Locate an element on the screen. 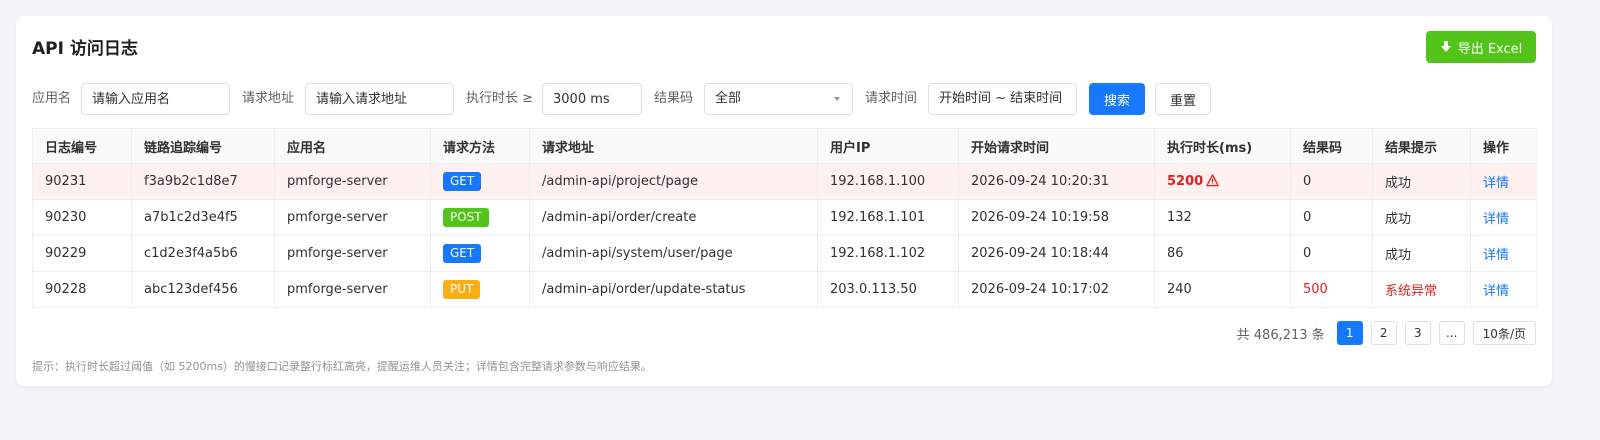 The width and height of the screenshot is (1600, 440). result-code-cell: 0 is located at coordinates (1307, 253).